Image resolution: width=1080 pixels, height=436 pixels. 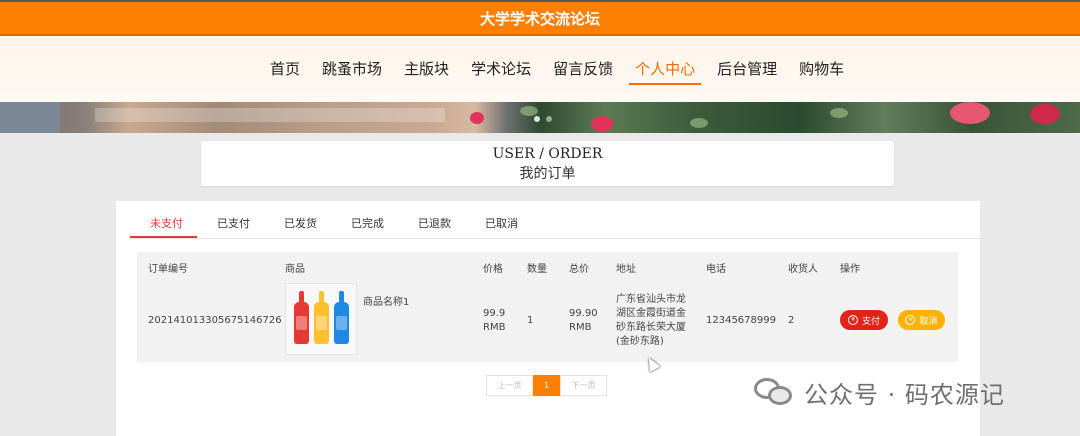 I want to click on col-receiver: 收货人, so click(x=803, y=269).